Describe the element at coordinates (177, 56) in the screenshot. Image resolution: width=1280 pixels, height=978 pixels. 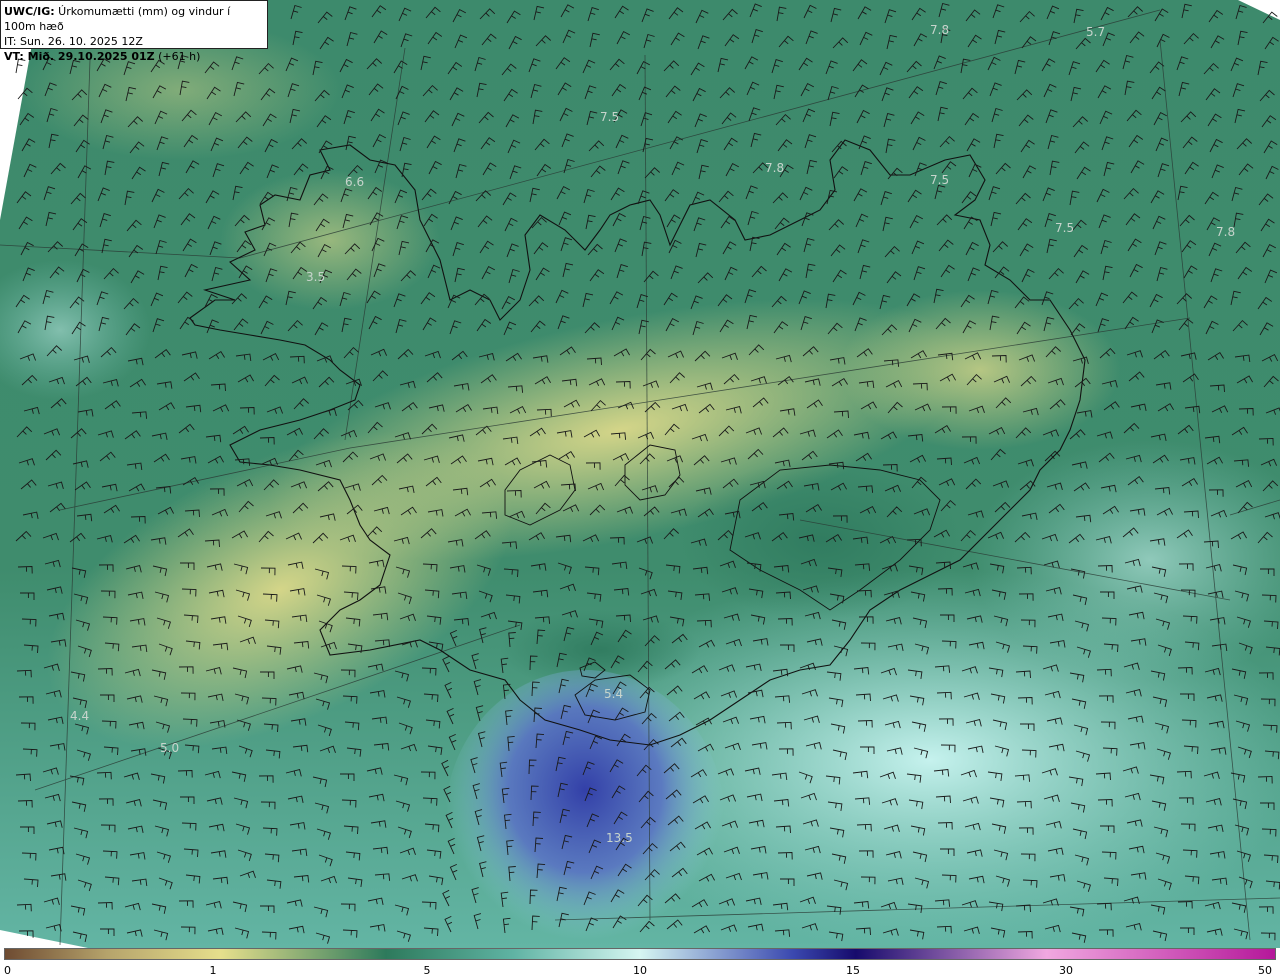
I see `lead-time: (+61 h)` at that location.